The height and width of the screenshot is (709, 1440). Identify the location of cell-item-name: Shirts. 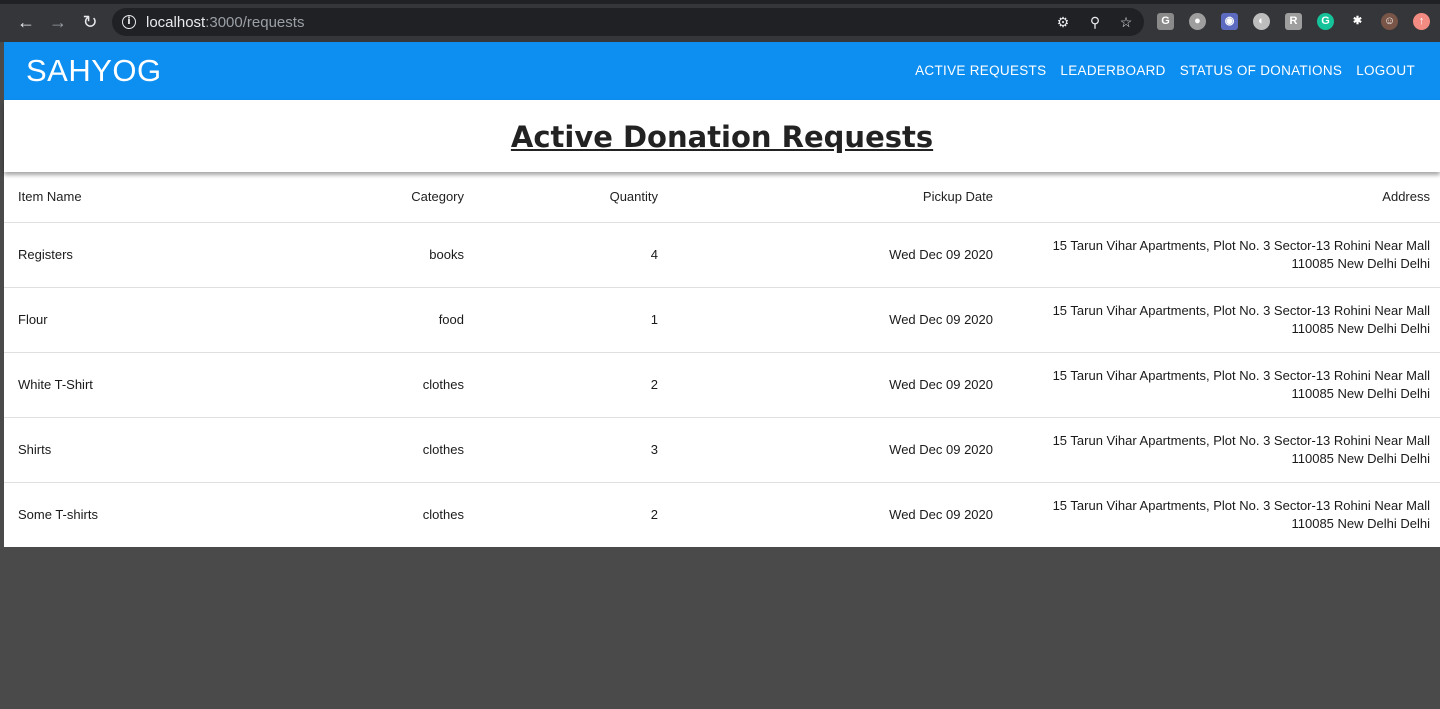
(149, 450).